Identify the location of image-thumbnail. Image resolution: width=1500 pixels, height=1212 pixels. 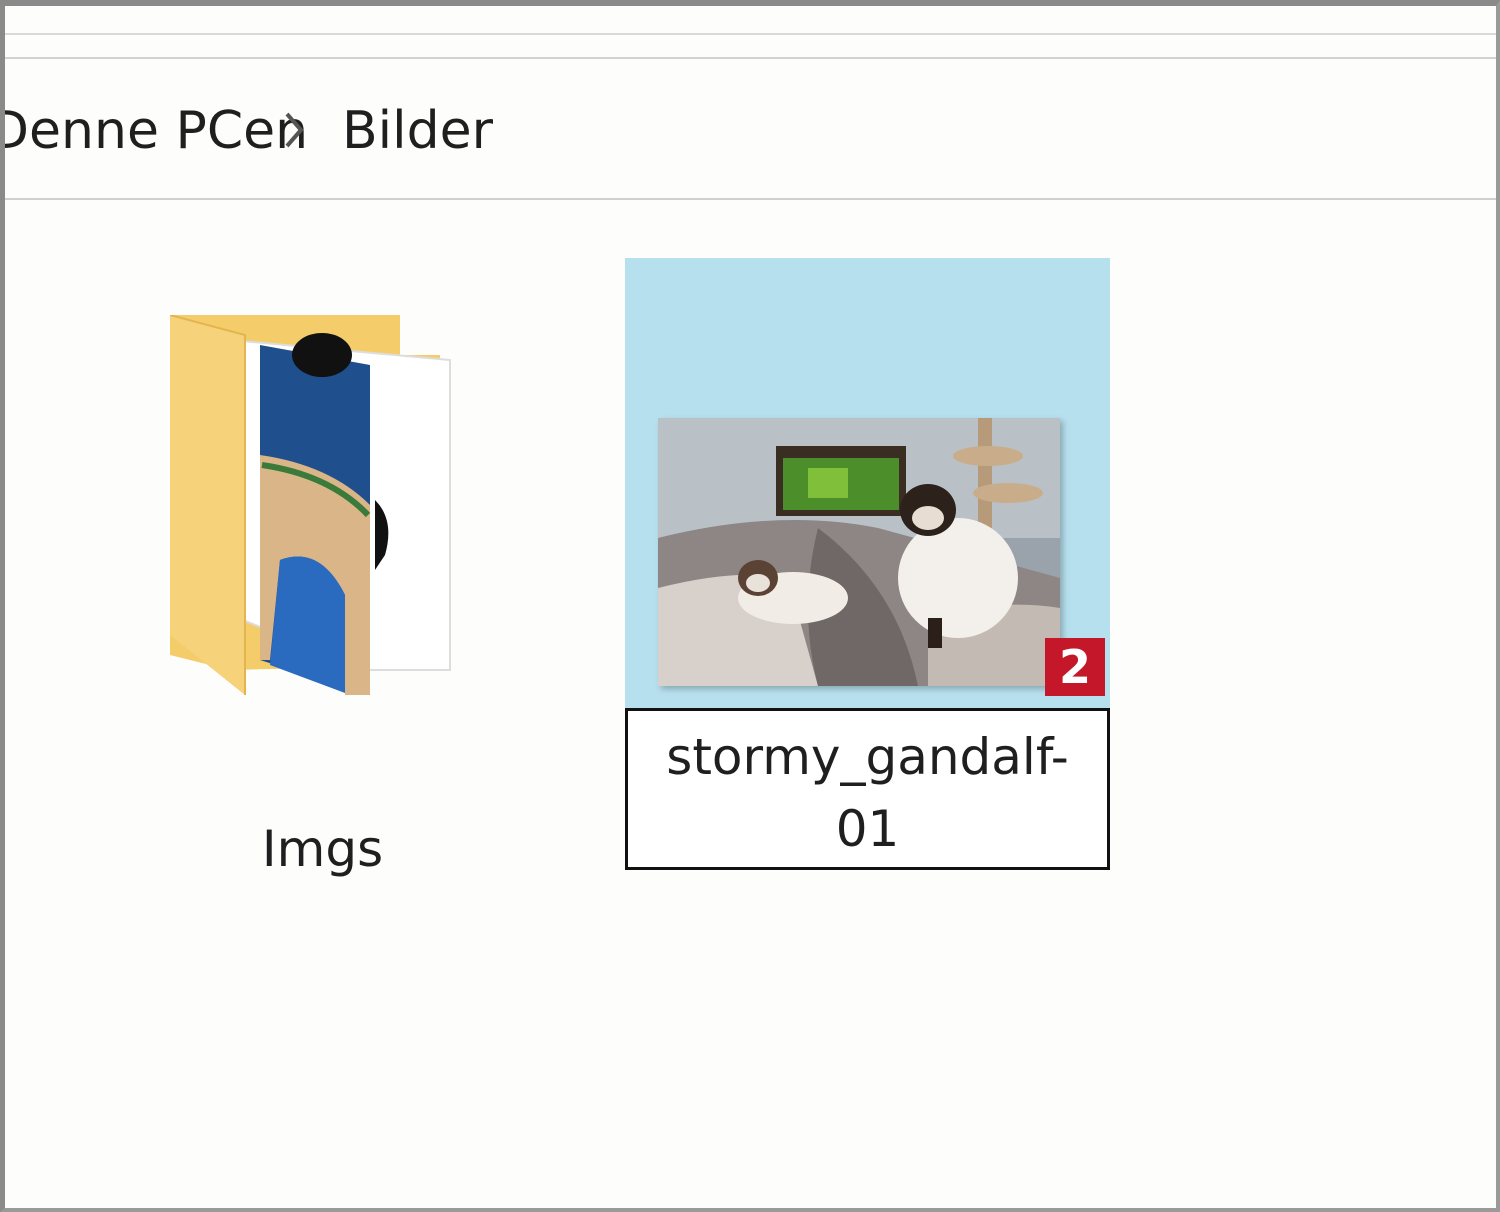
(859, 552).